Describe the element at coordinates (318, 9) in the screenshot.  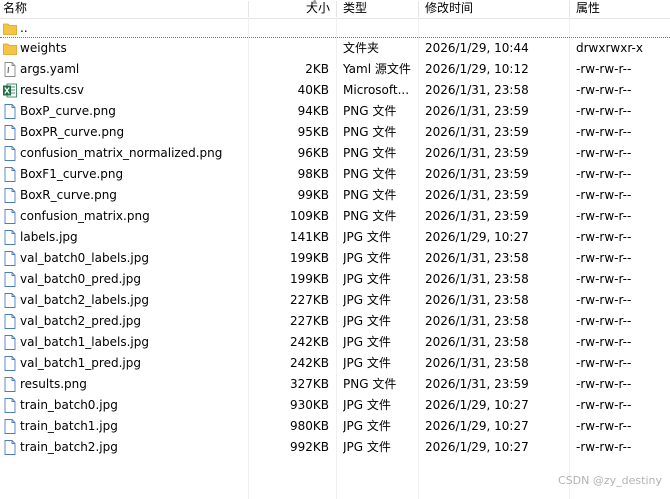
I see `column-header-size: 大小` at that location.